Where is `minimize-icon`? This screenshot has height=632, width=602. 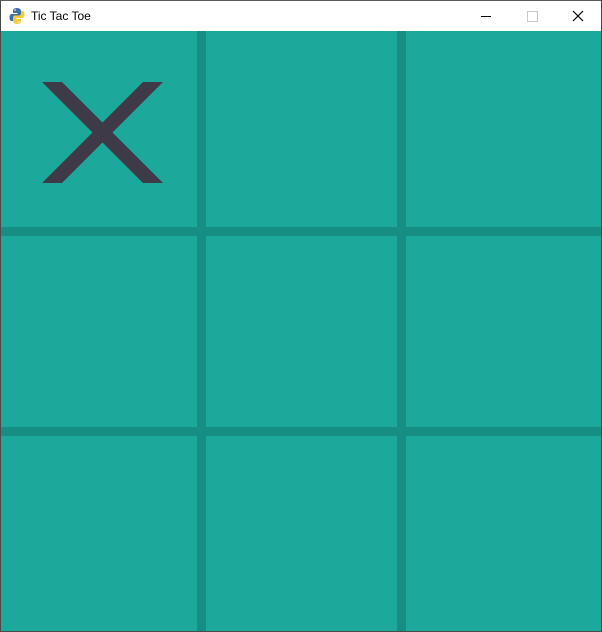
minimize-icon is located at coordinates (486, 16).